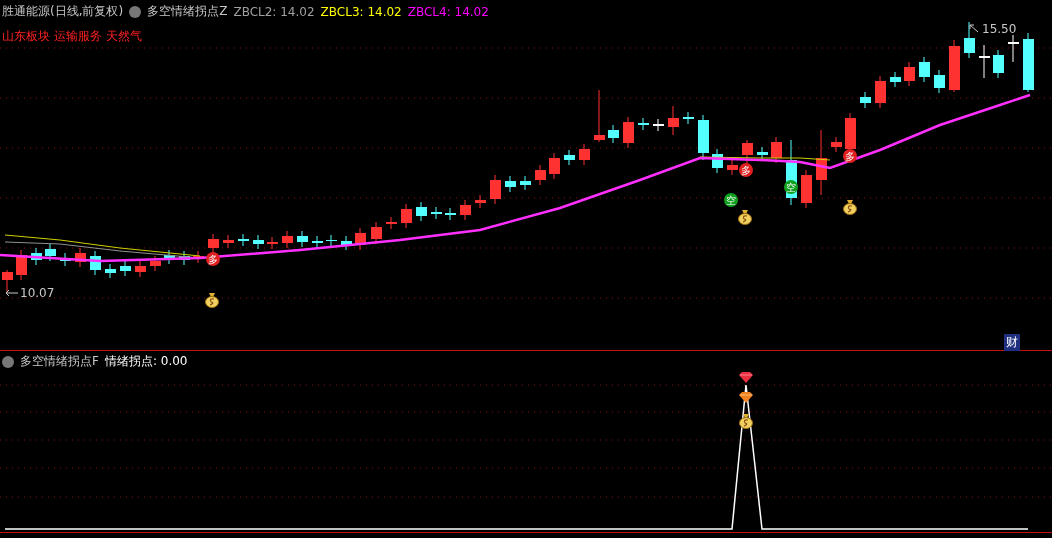 This screenshot has height=538, width=1052. What do you see at coordinates (78, 36) in the screenshot?
I see `sector-tag: 运输服务` at bounding box center [78, 36].